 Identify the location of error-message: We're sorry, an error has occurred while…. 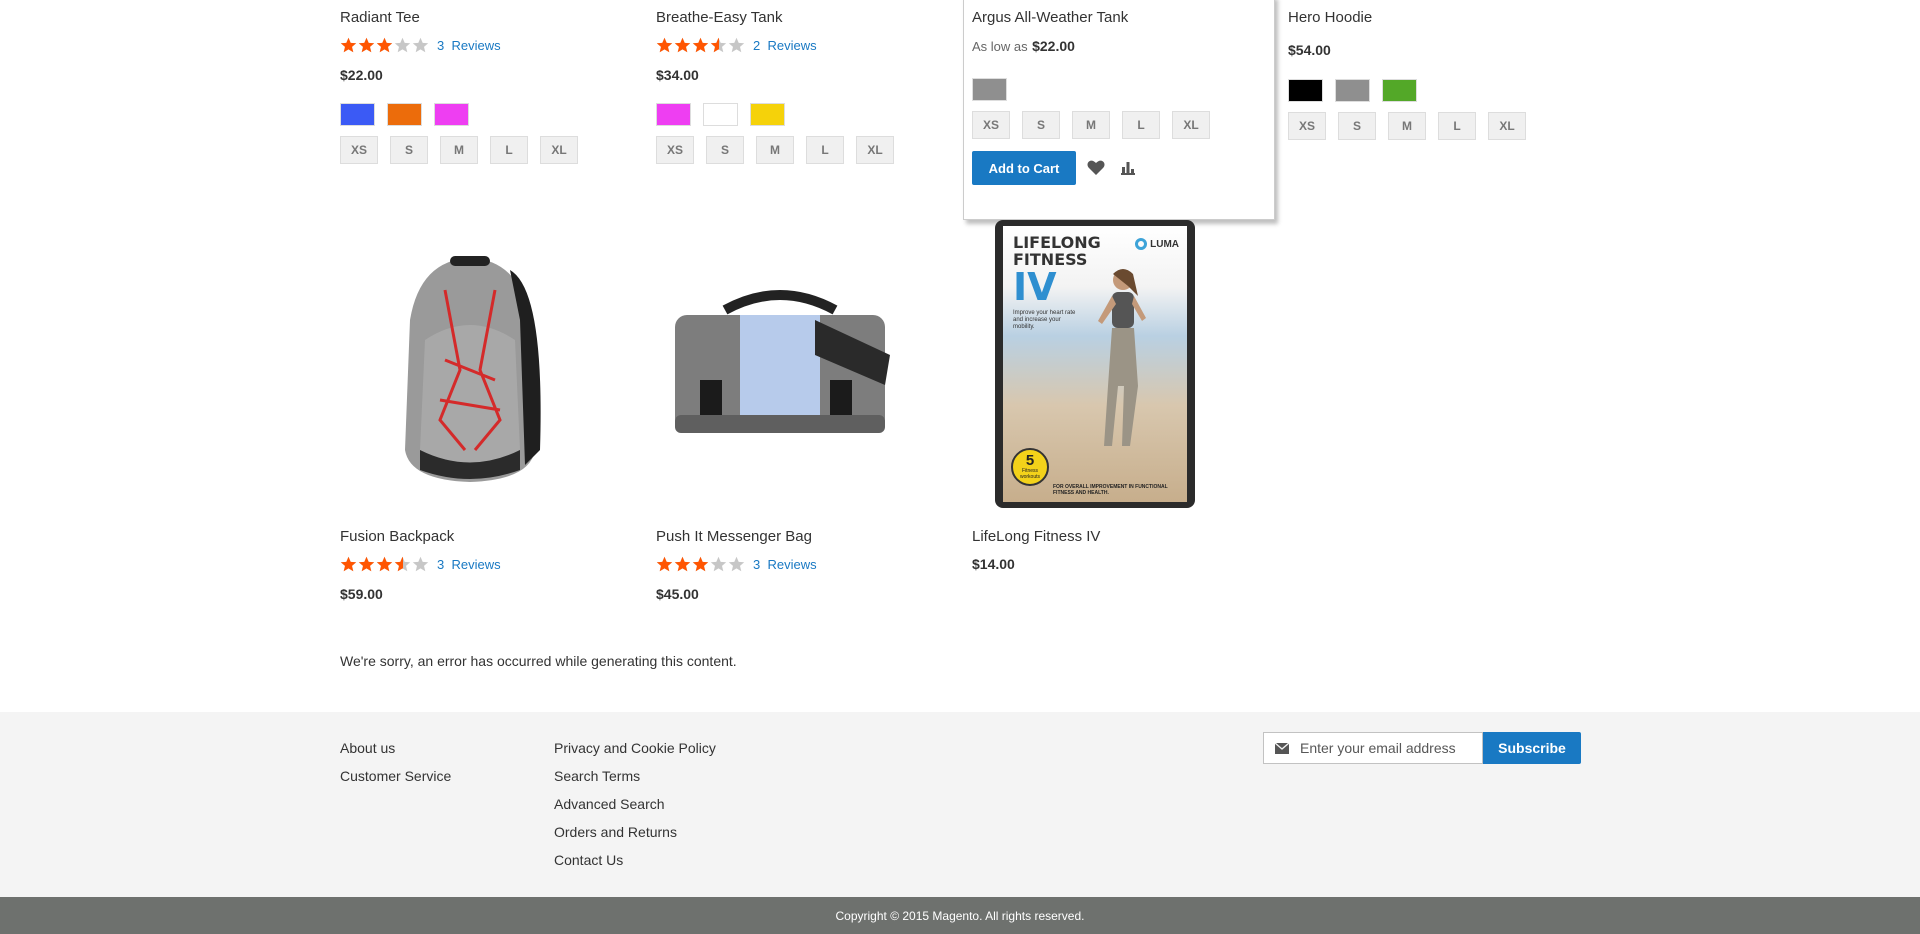
(538, 661).